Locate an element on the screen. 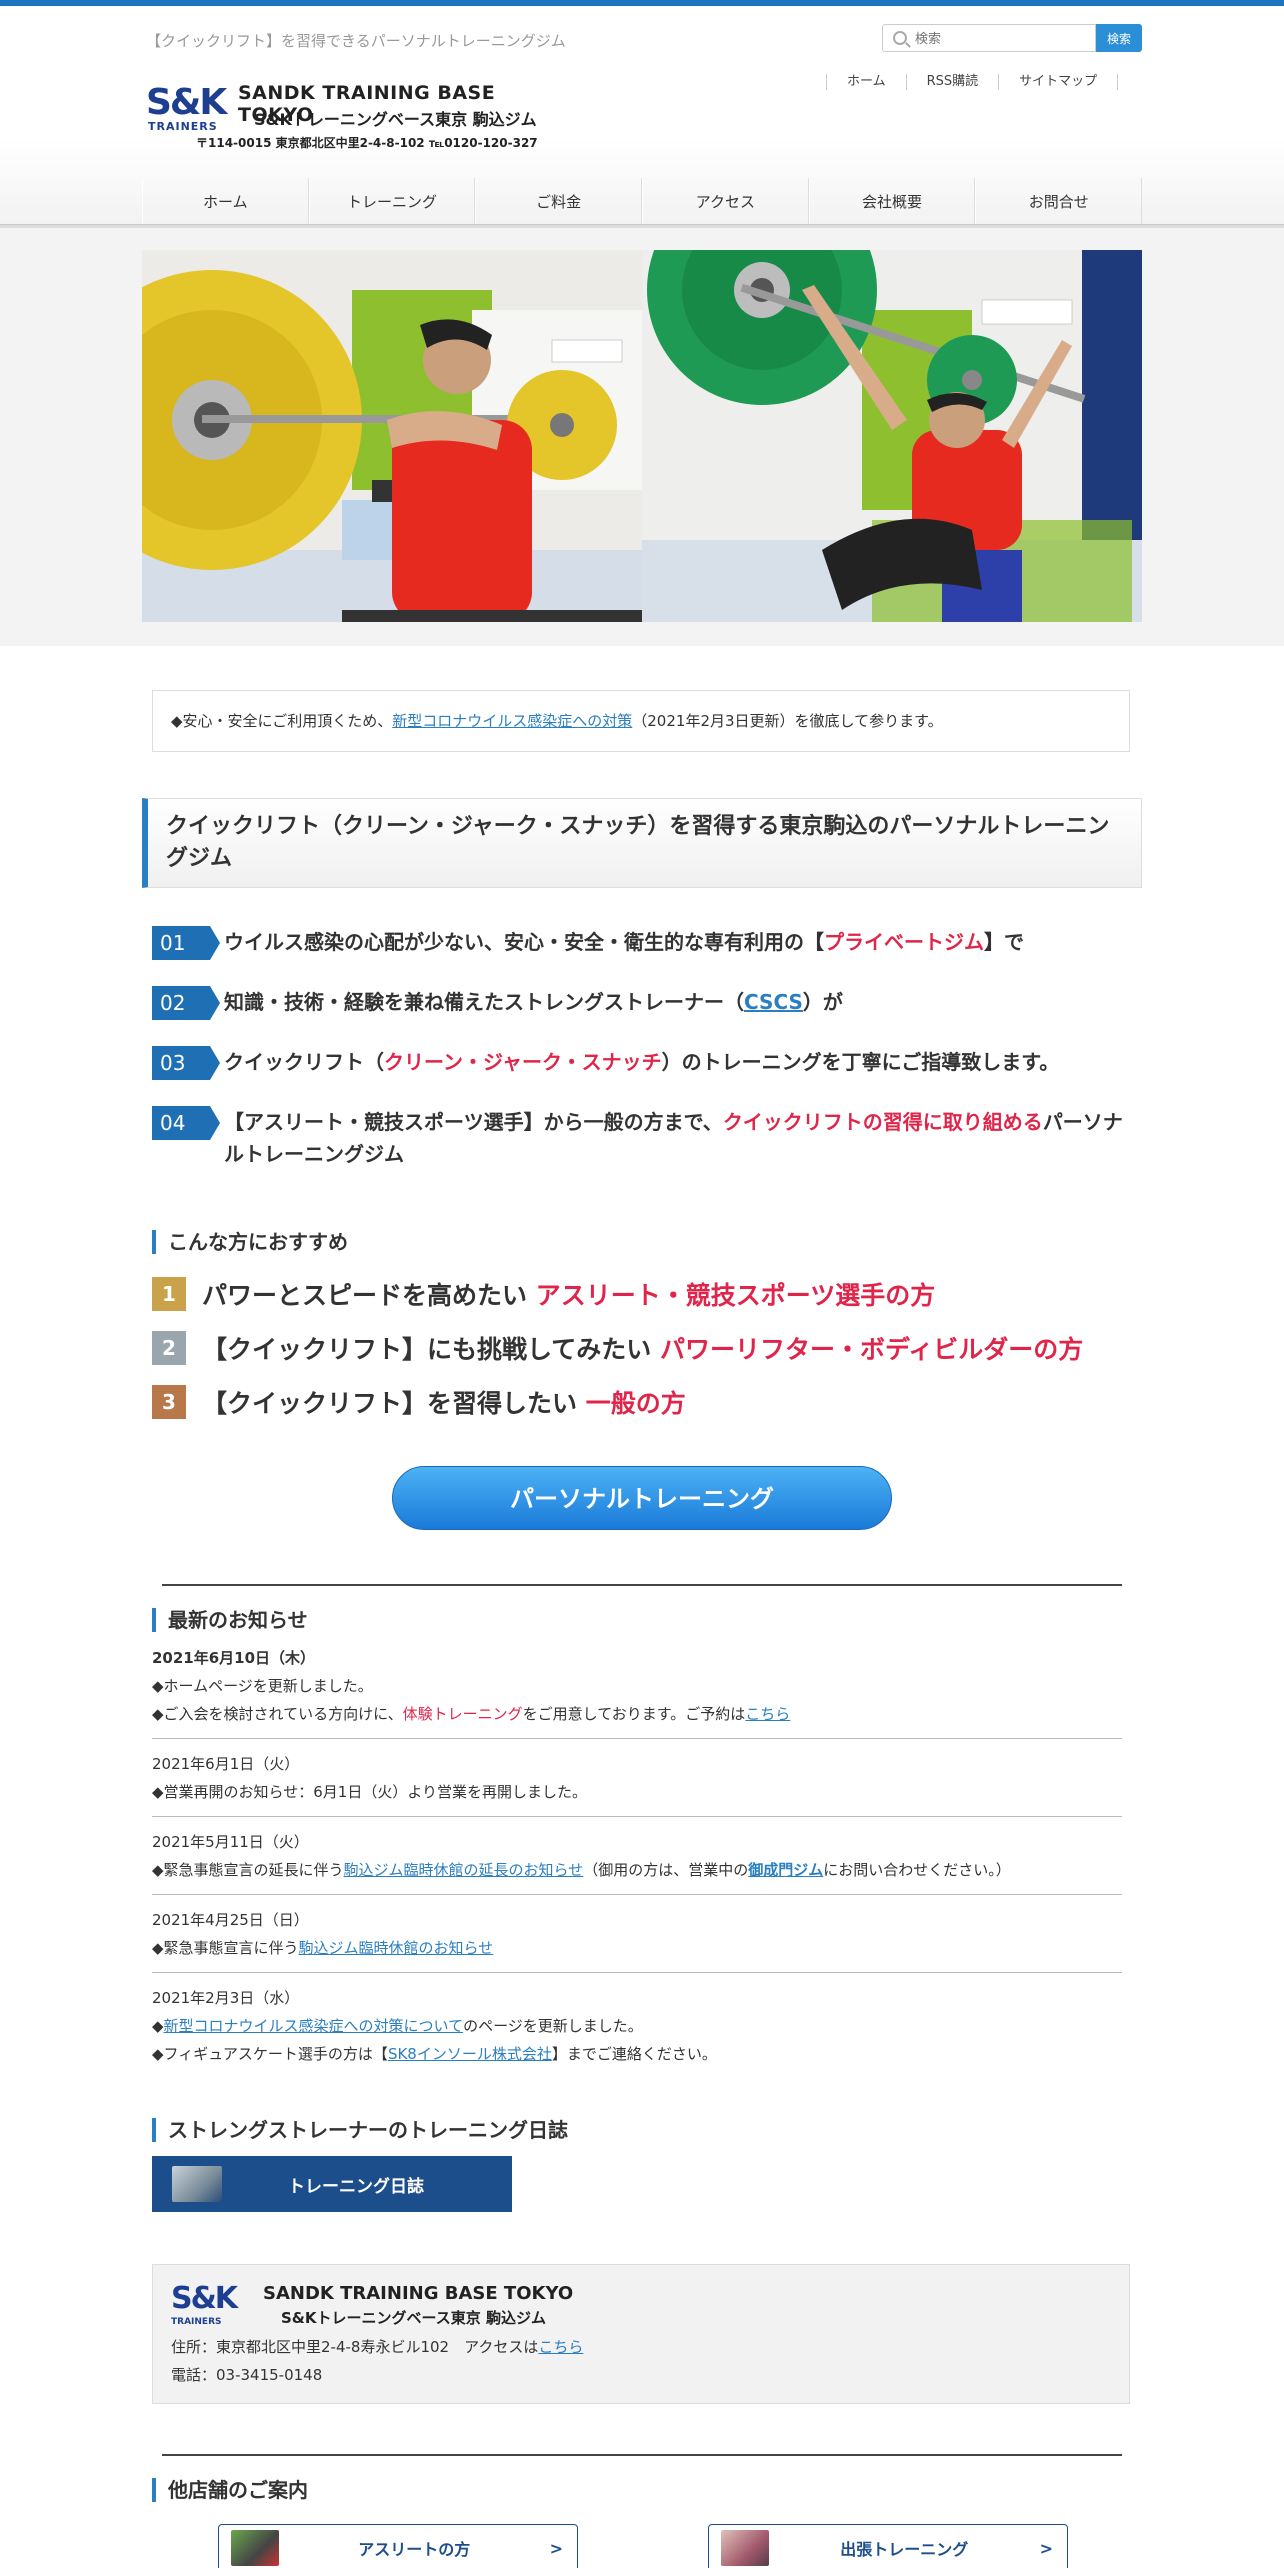  news-date: 2021年6月10日（木） is located at coordinates (234, 1658).